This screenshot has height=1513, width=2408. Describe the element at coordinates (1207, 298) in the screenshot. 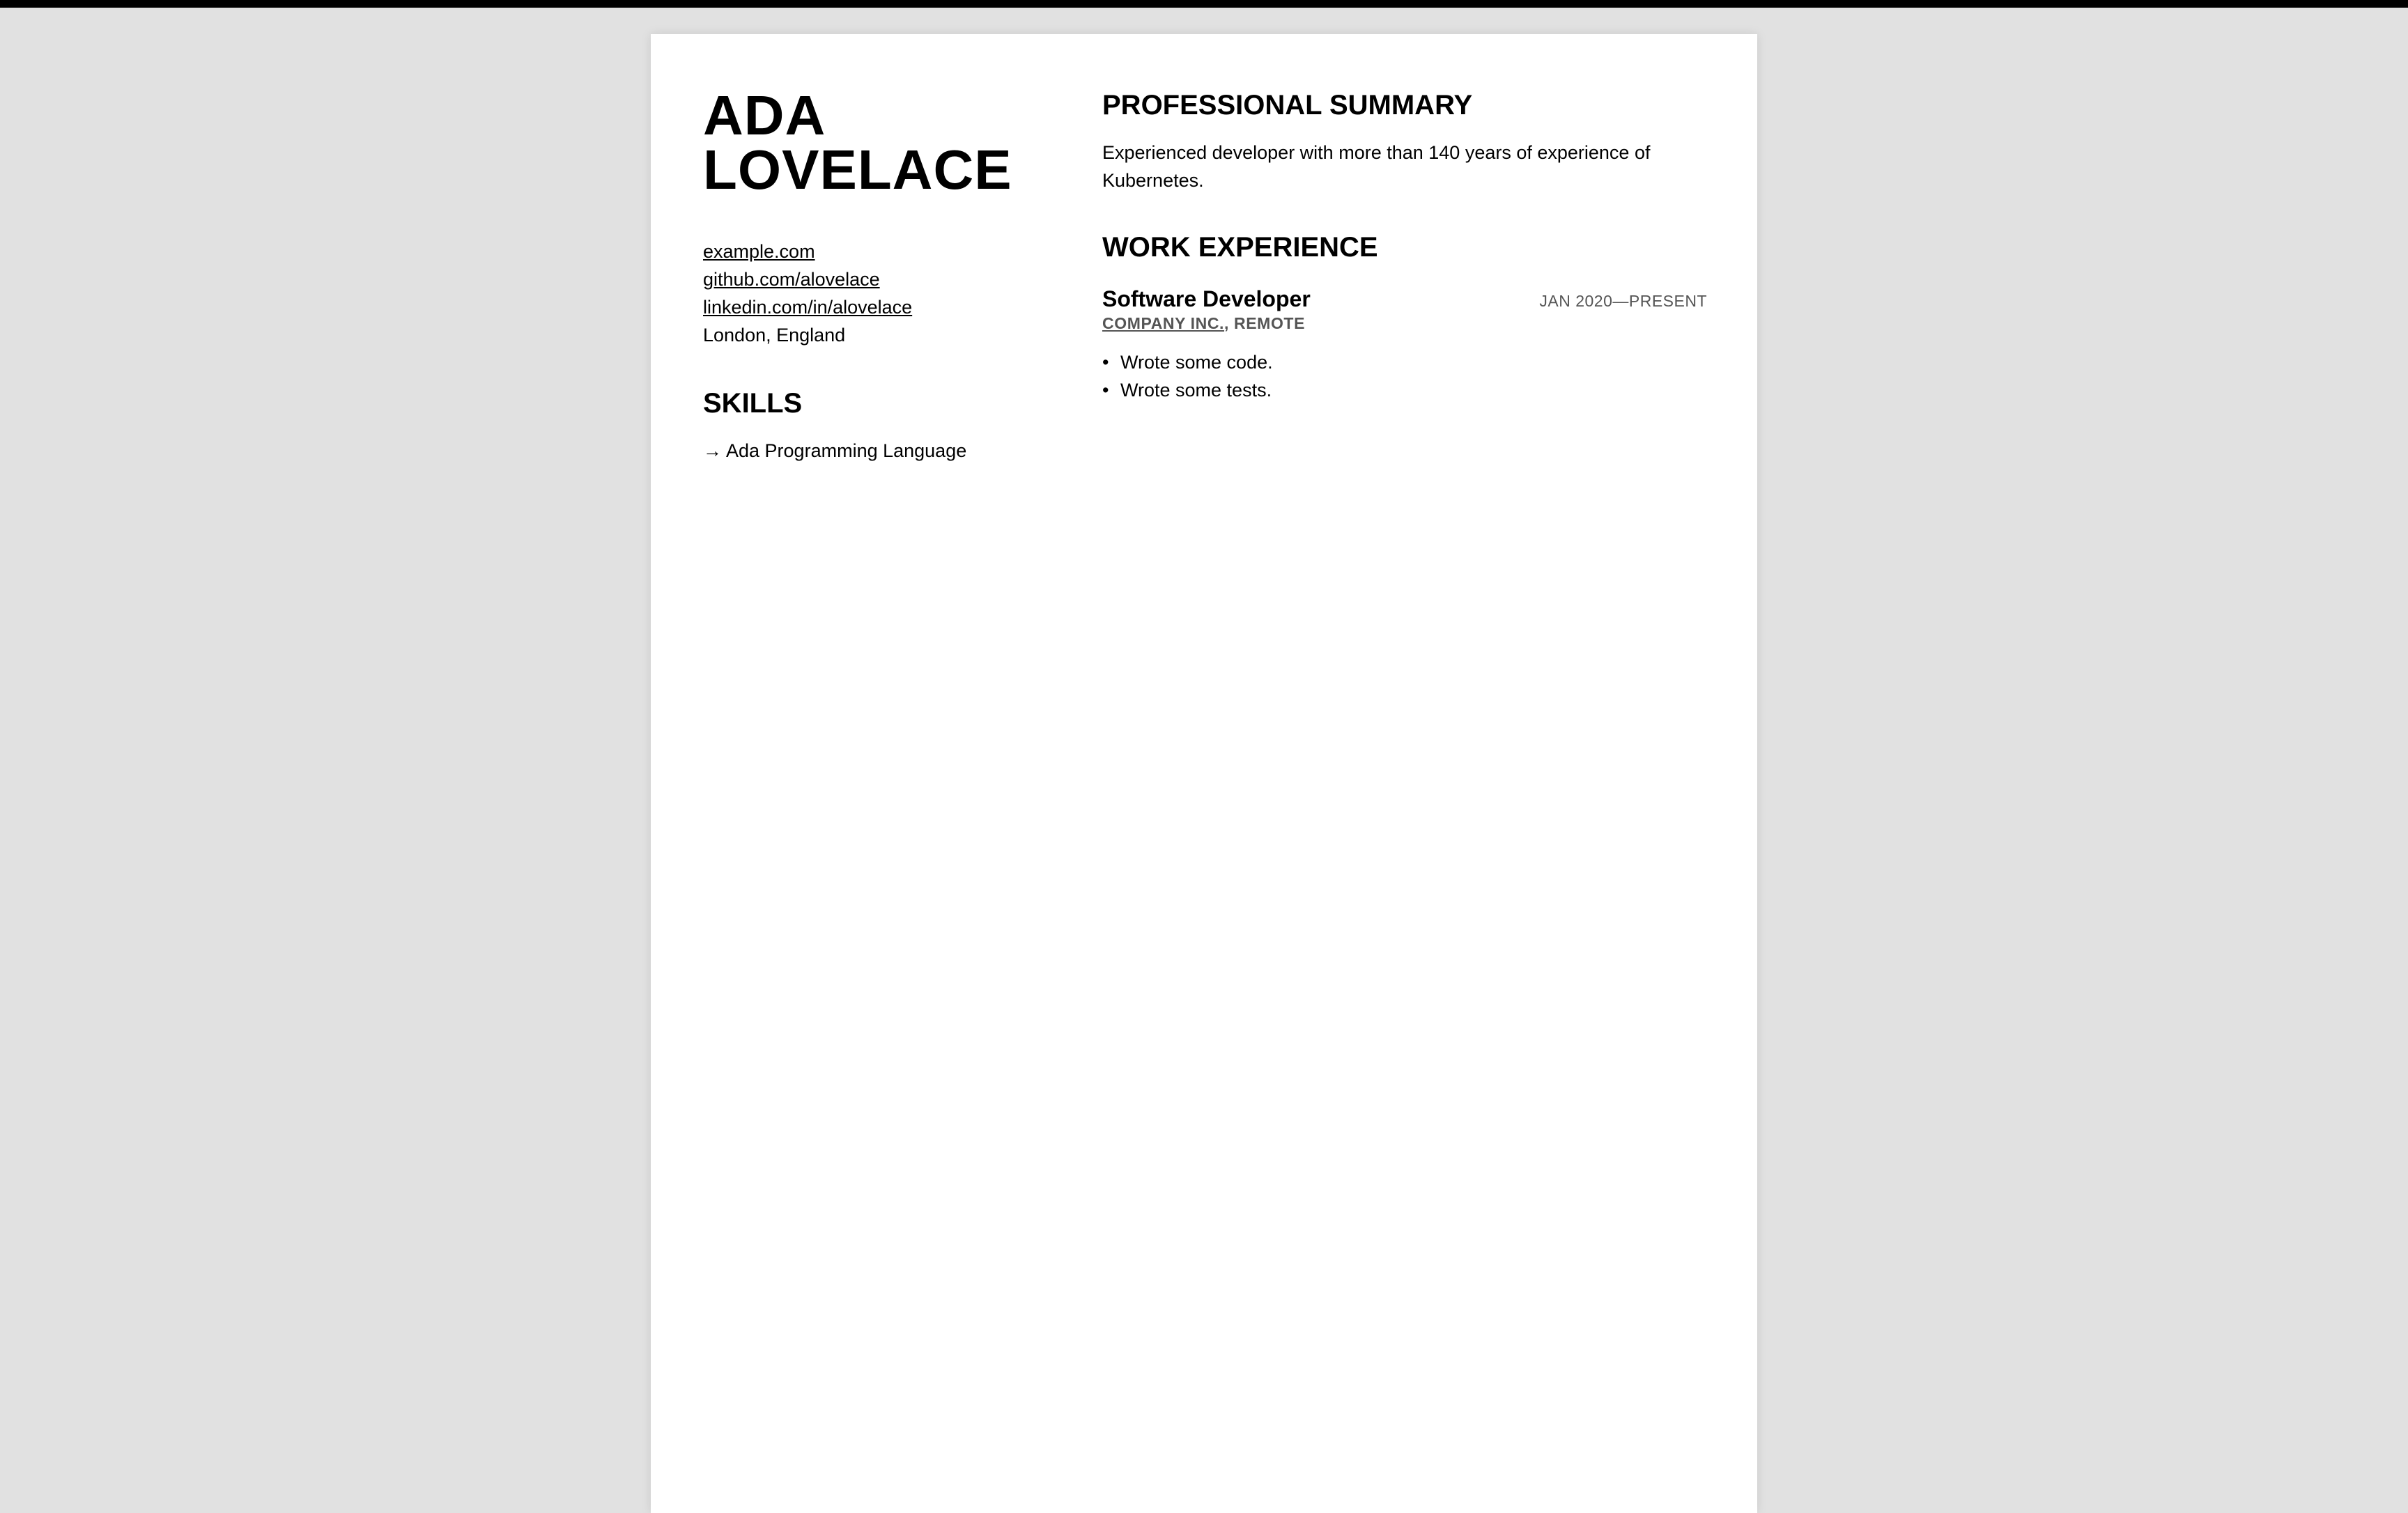

I see `job-title: Software Developer` at that location.